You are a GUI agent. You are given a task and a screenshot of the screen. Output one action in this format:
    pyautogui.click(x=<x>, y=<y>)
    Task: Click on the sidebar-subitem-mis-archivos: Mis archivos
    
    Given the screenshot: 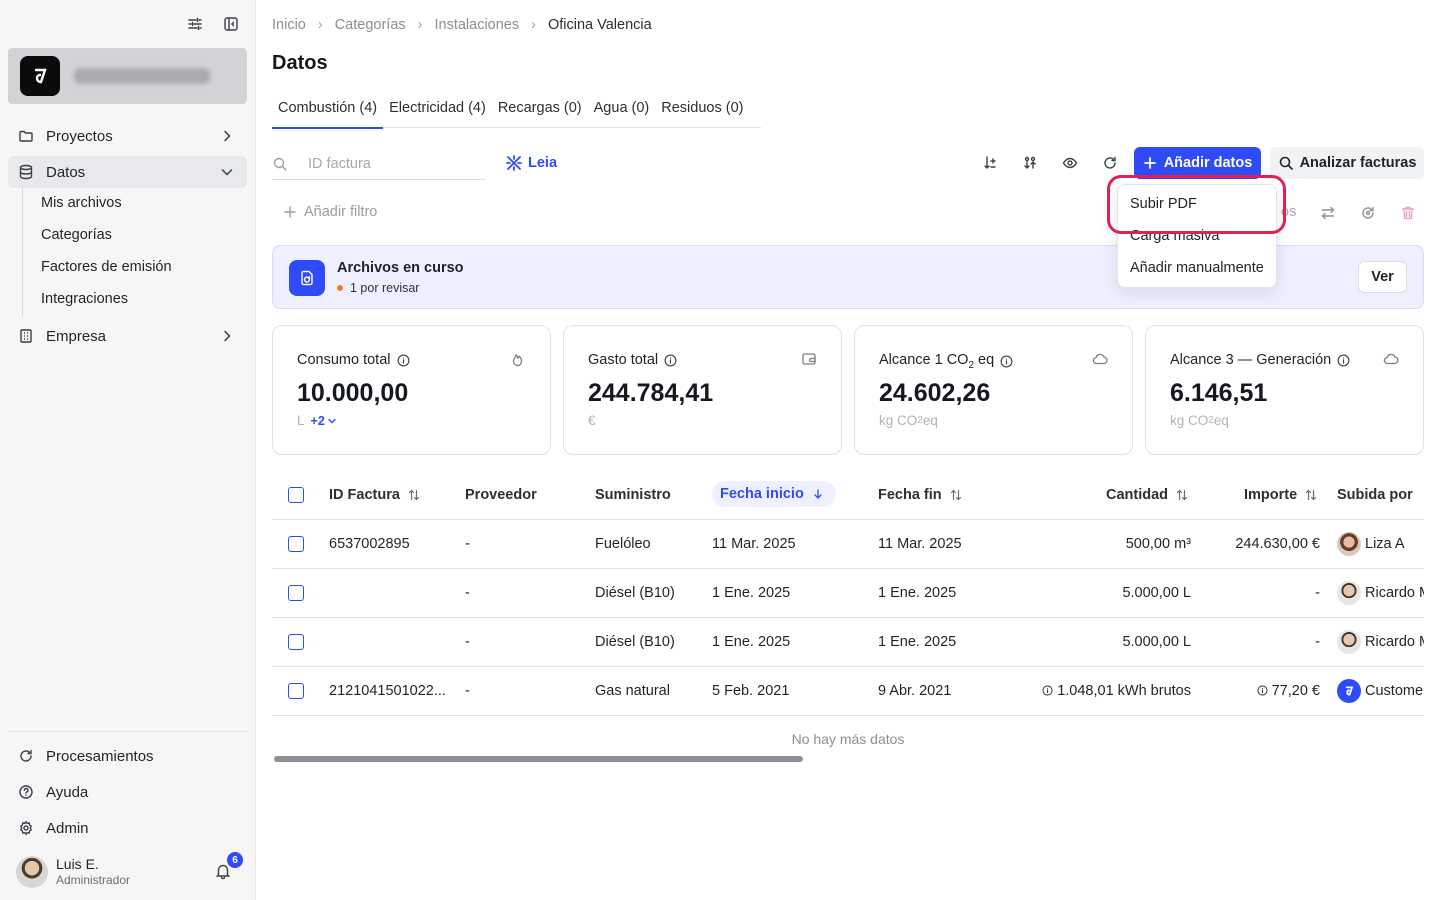 What is the action you would take?
    pyautogui.click(x=81, y=203)
    